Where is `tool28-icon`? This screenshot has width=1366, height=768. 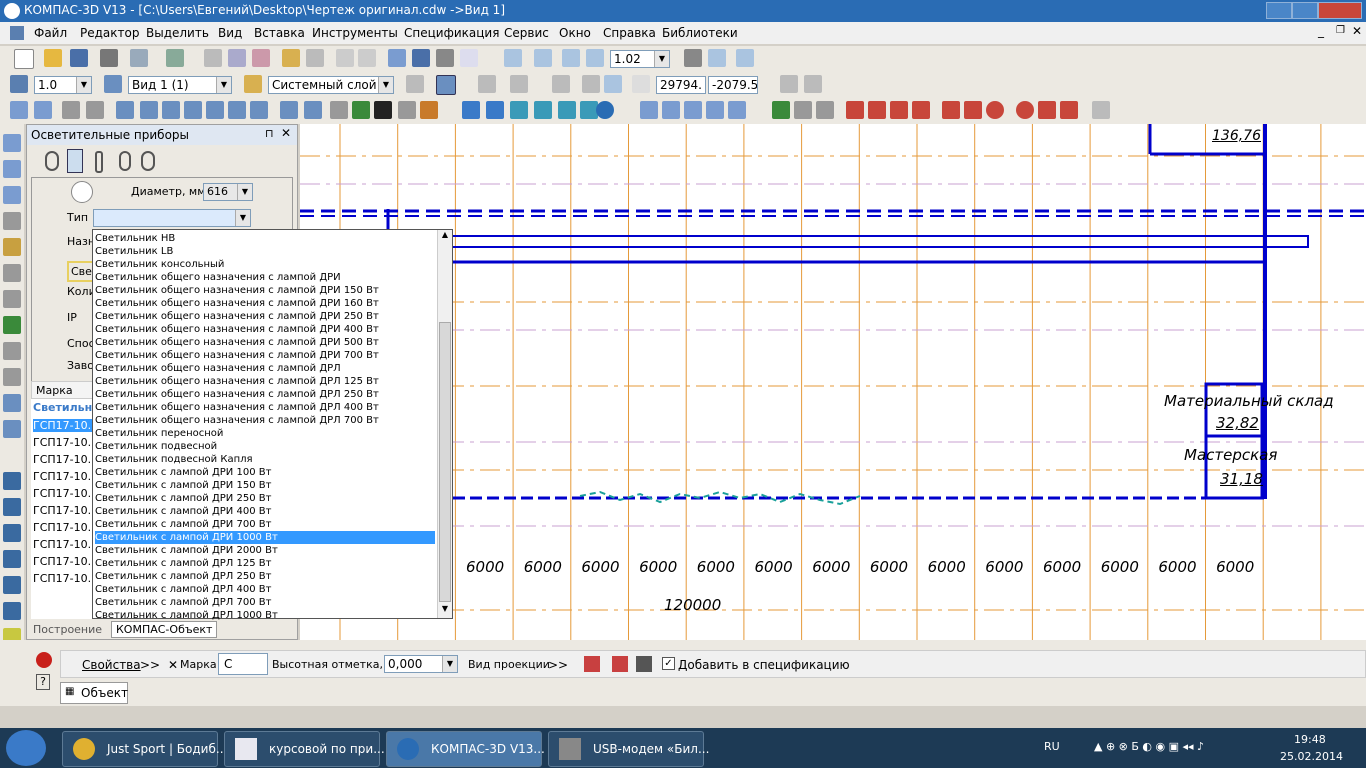 tool28-icon is located at coordinates (715, 110).